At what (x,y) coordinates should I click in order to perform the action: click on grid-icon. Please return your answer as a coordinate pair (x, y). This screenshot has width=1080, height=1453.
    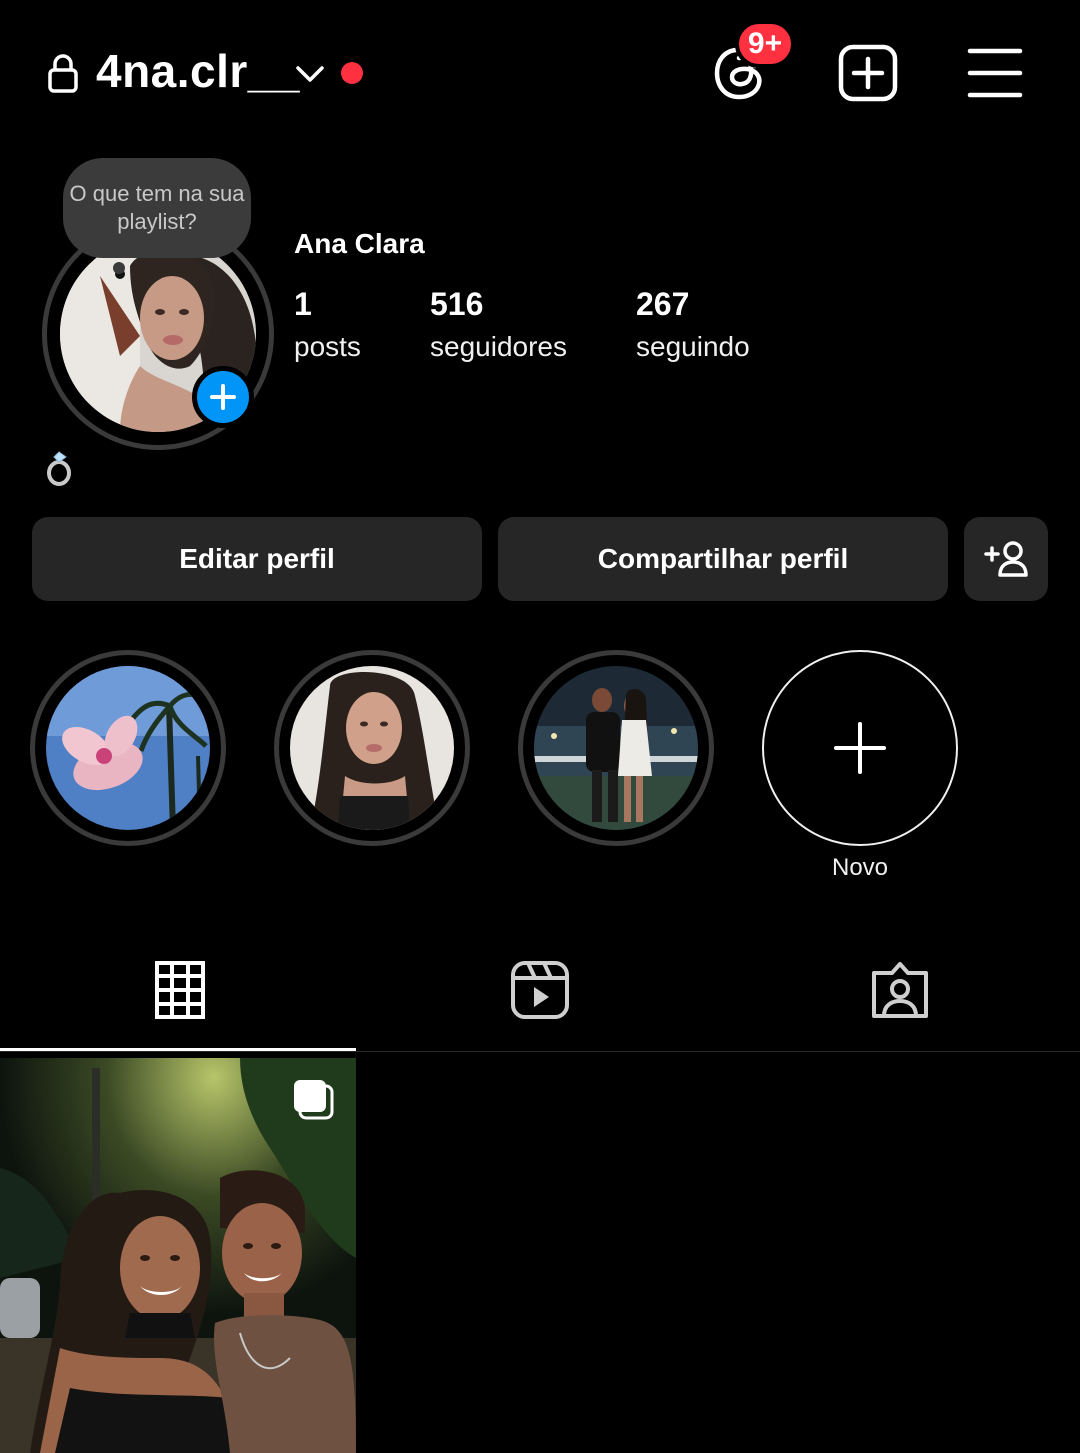
    Looking at the image, I should click on (180, 990).